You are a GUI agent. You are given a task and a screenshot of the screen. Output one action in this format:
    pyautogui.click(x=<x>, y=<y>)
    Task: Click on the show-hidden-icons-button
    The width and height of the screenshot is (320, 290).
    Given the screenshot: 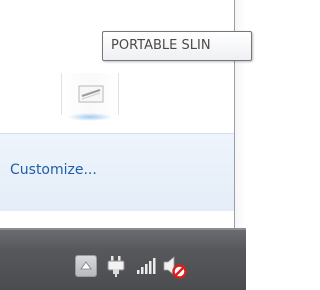 What is the action you would take?
    pyautogui.click(x=86, y=266)
    